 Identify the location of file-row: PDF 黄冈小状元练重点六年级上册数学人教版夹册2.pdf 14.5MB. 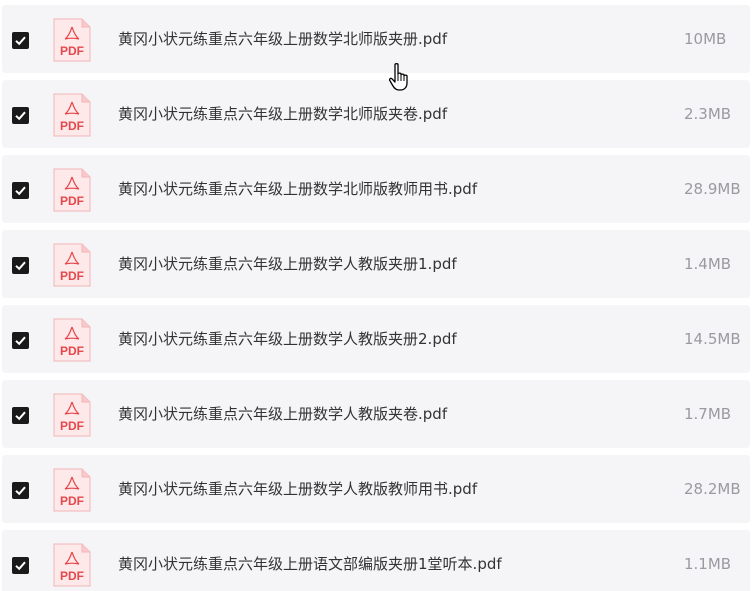
(376, 339).